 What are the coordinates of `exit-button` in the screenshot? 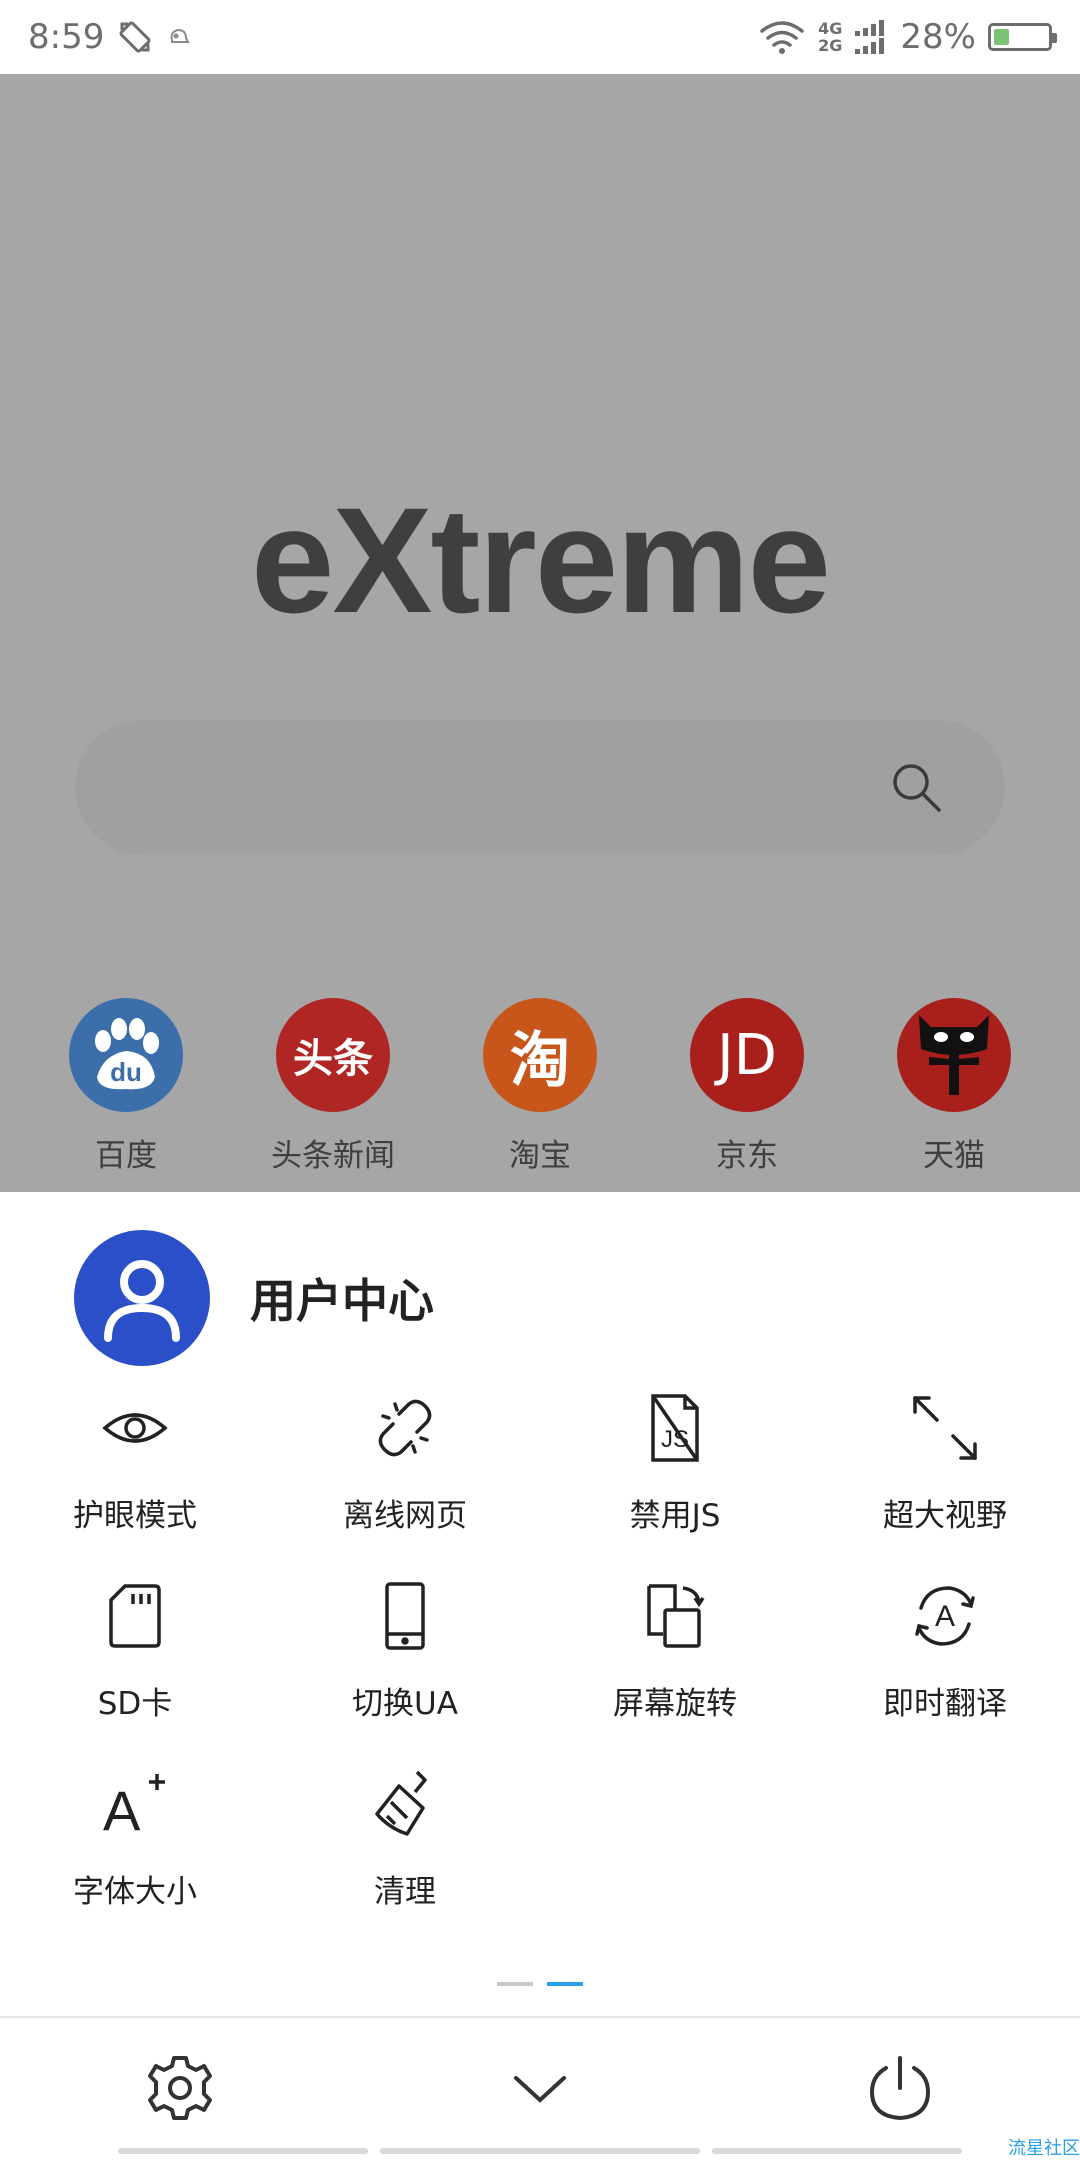 It's located at (900, 2088).